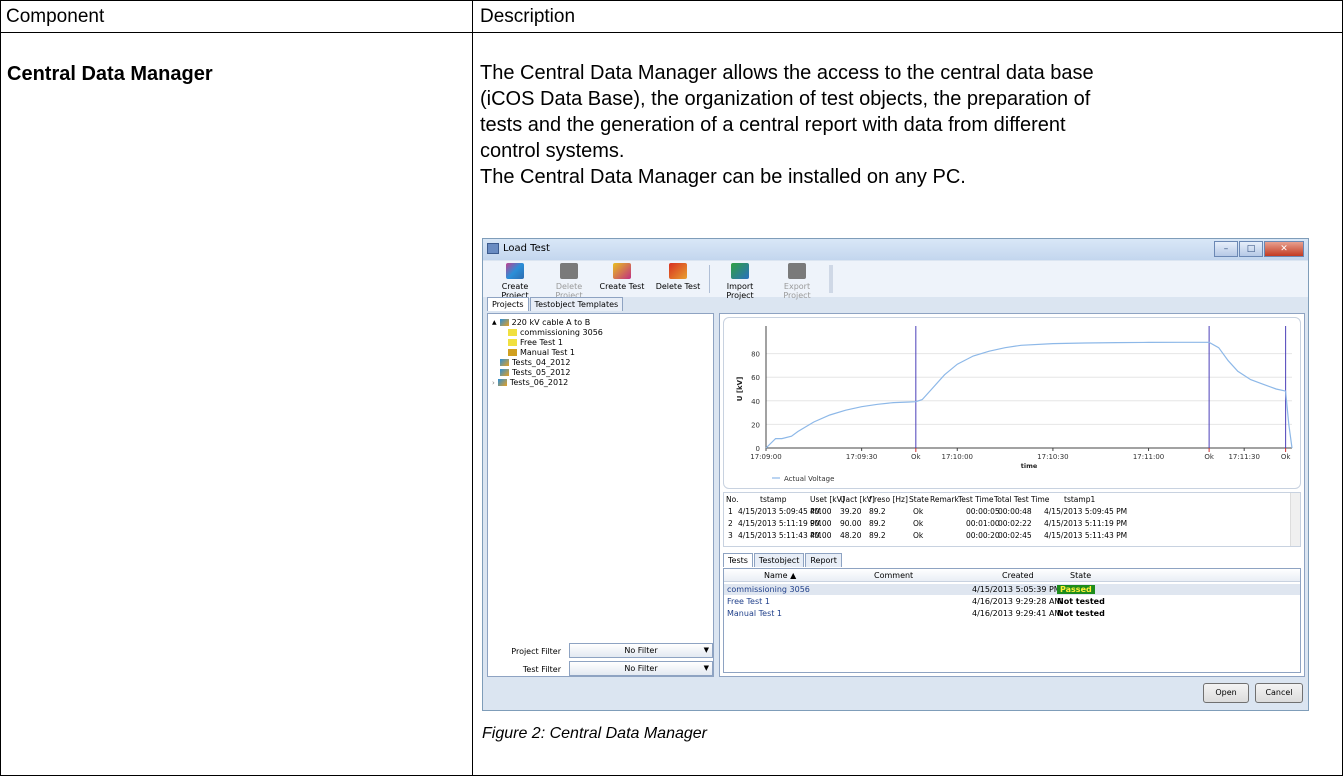  Describe the element at coordinates (823, 560) in the screenshot. I see `tab-report: Report` at that location.